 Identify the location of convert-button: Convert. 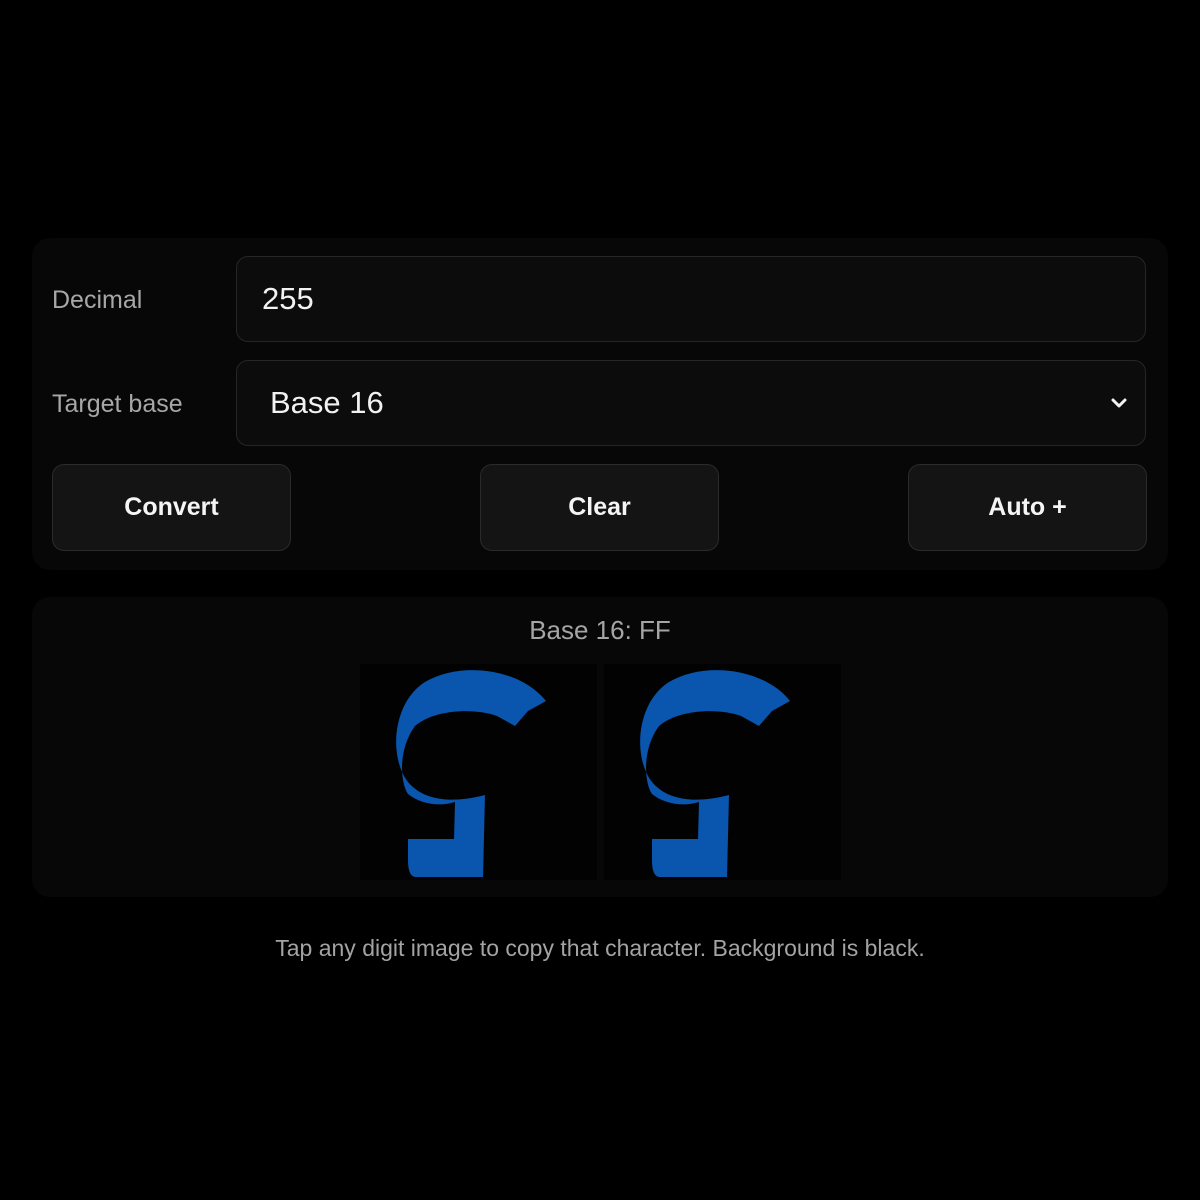
(171, 507).